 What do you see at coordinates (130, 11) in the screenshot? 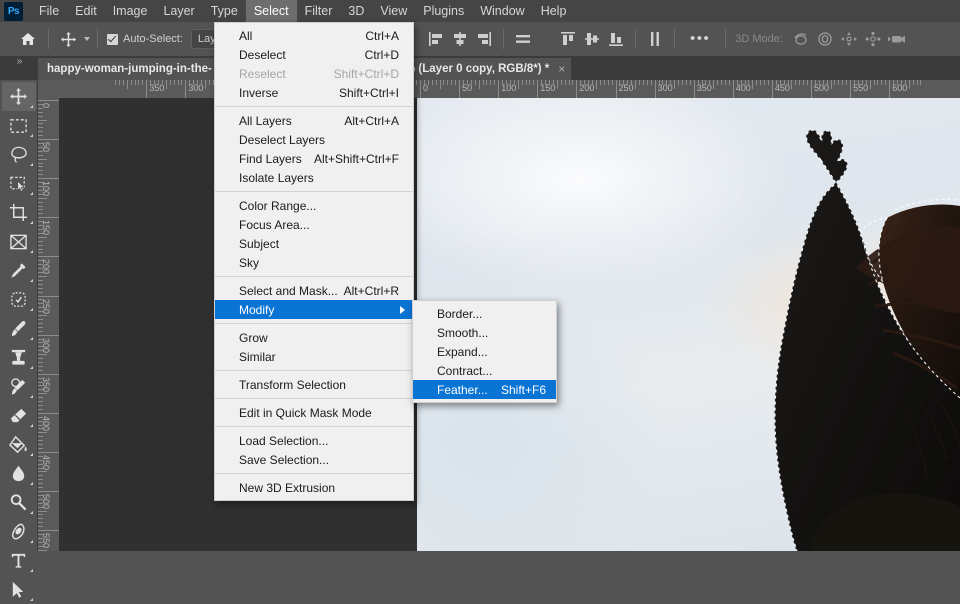
I see `menu-image: Image` at bounding box center [130, 11].